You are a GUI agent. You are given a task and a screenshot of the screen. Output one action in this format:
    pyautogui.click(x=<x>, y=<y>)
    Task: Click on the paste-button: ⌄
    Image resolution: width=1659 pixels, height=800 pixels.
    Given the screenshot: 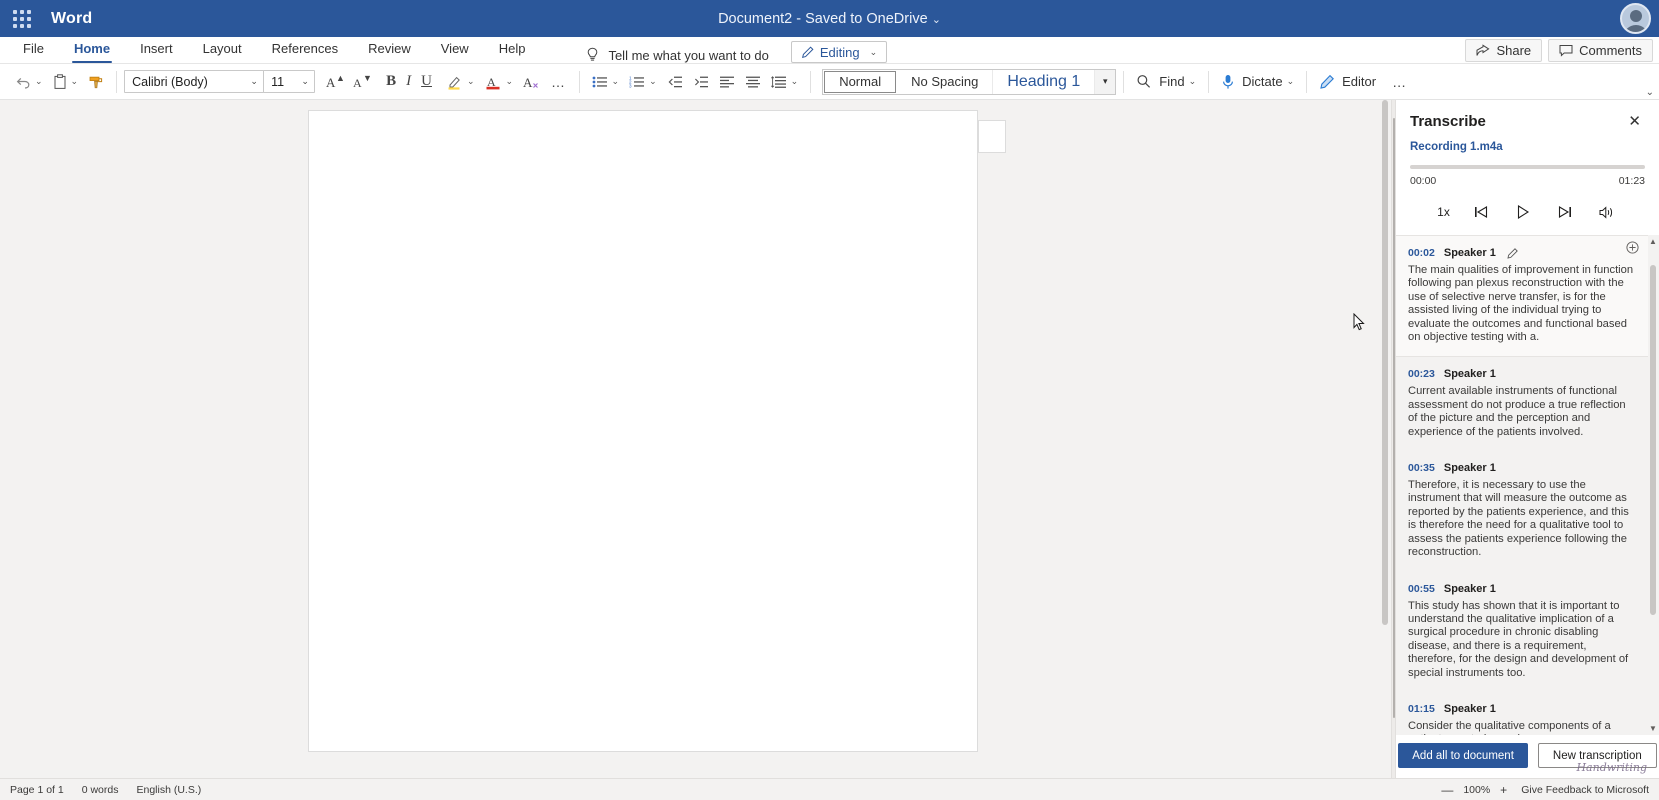 What is the action you would take?
    pyautogui.click(x=66, y=82)
    